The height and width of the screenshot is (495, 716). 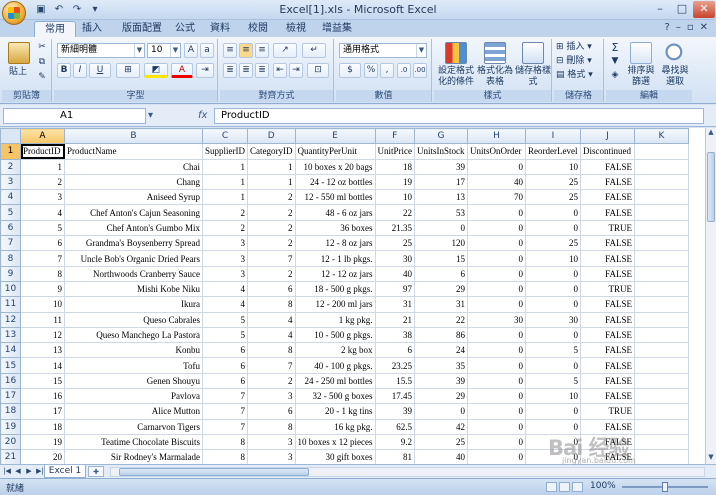 I want to click on cell-e8: 12 - 1 lb pkgs., so click(x=335, y=258).